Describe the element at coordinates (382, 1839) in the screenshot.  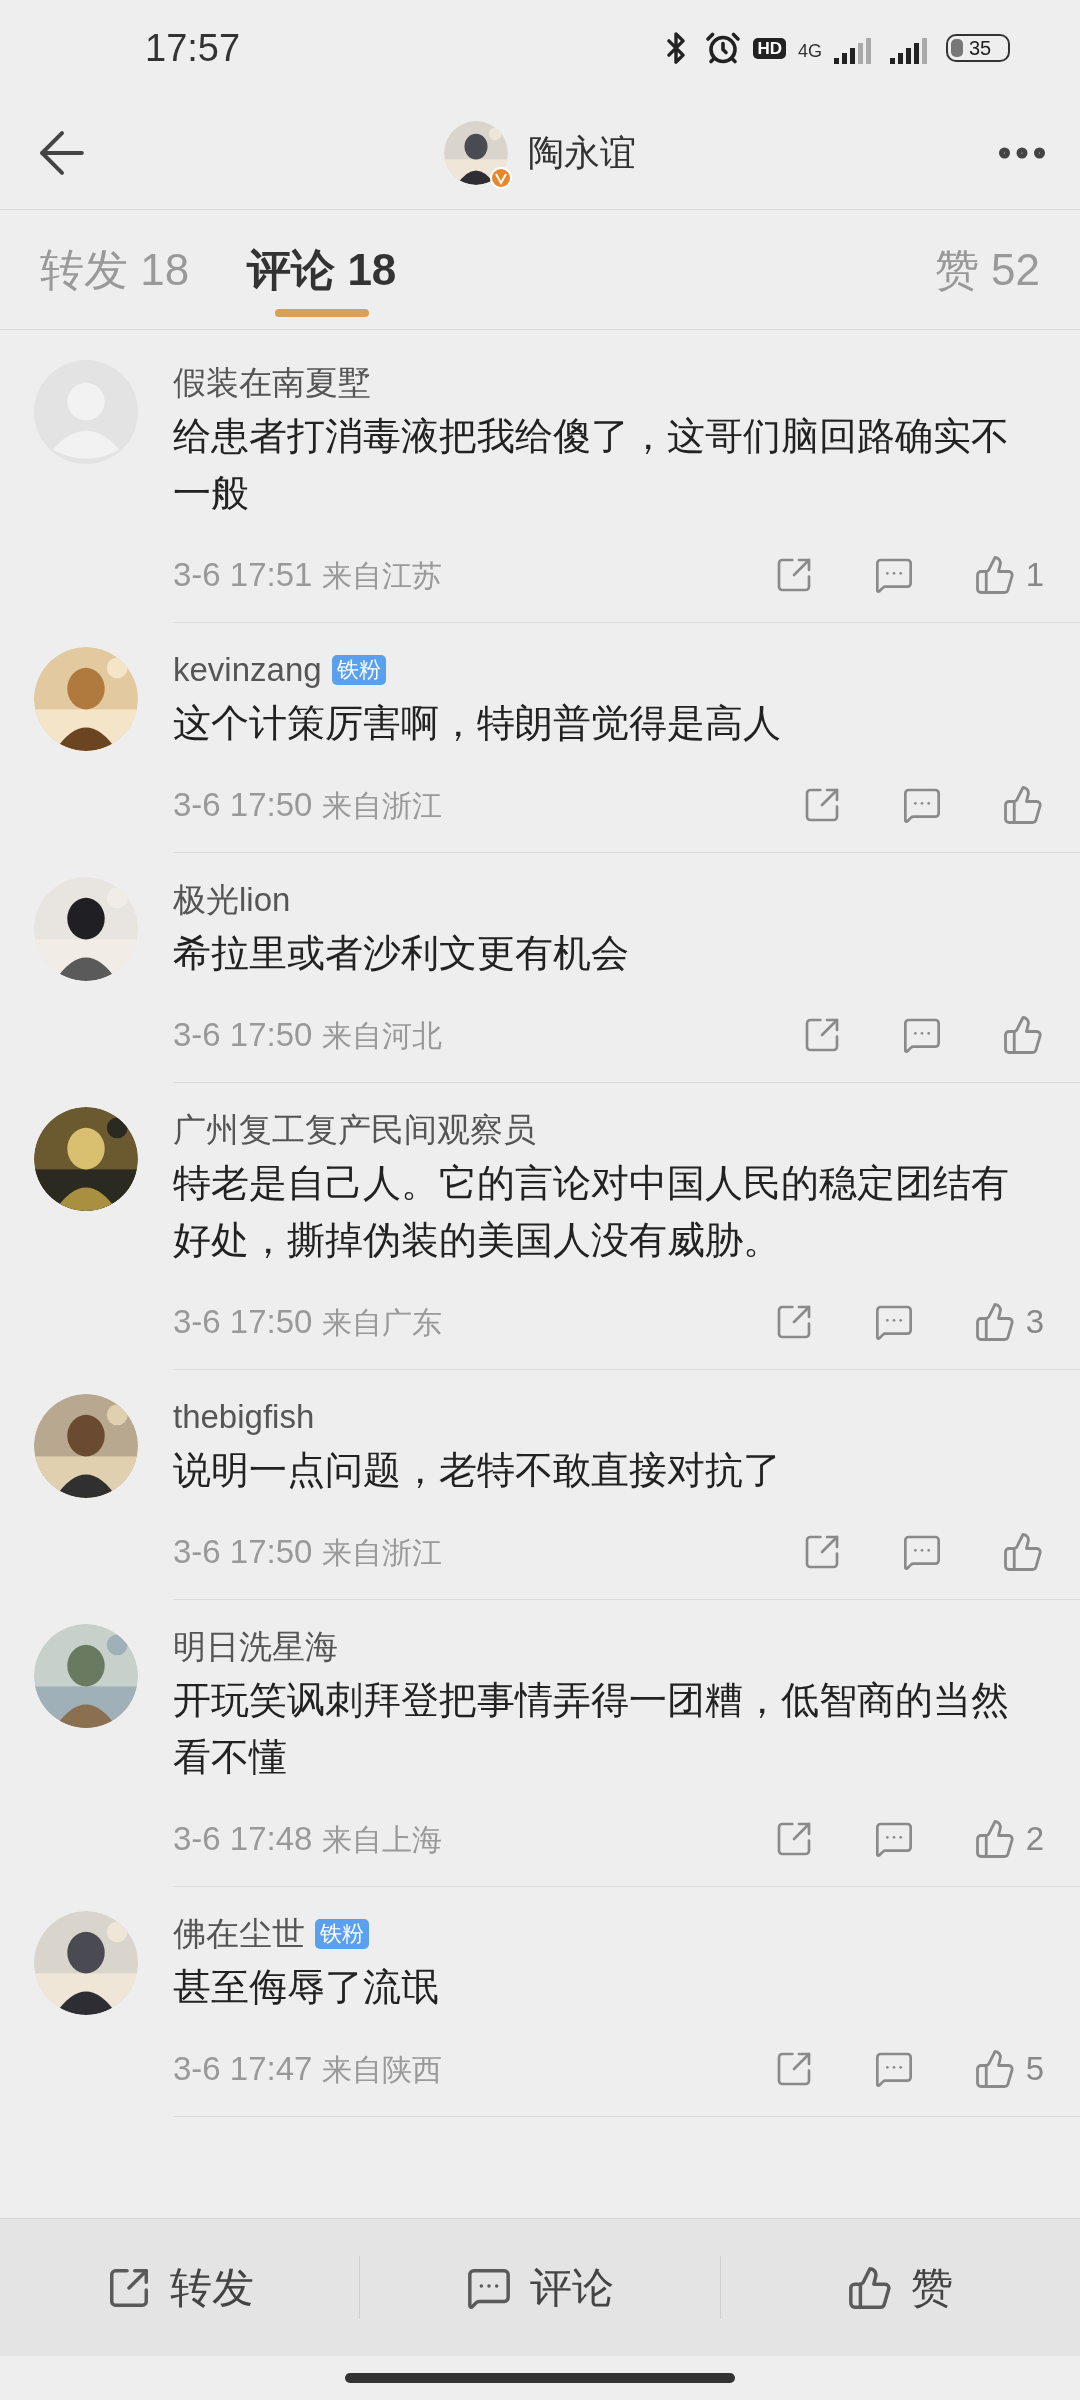
I see `comment-location: 来自上海` at that location.